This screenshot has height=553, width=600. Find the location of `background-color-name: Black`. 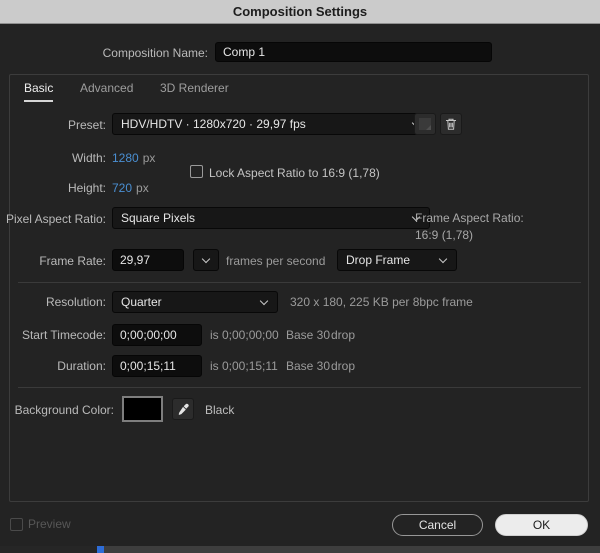

background-color-name: Black is located at coordinates (220, 410).